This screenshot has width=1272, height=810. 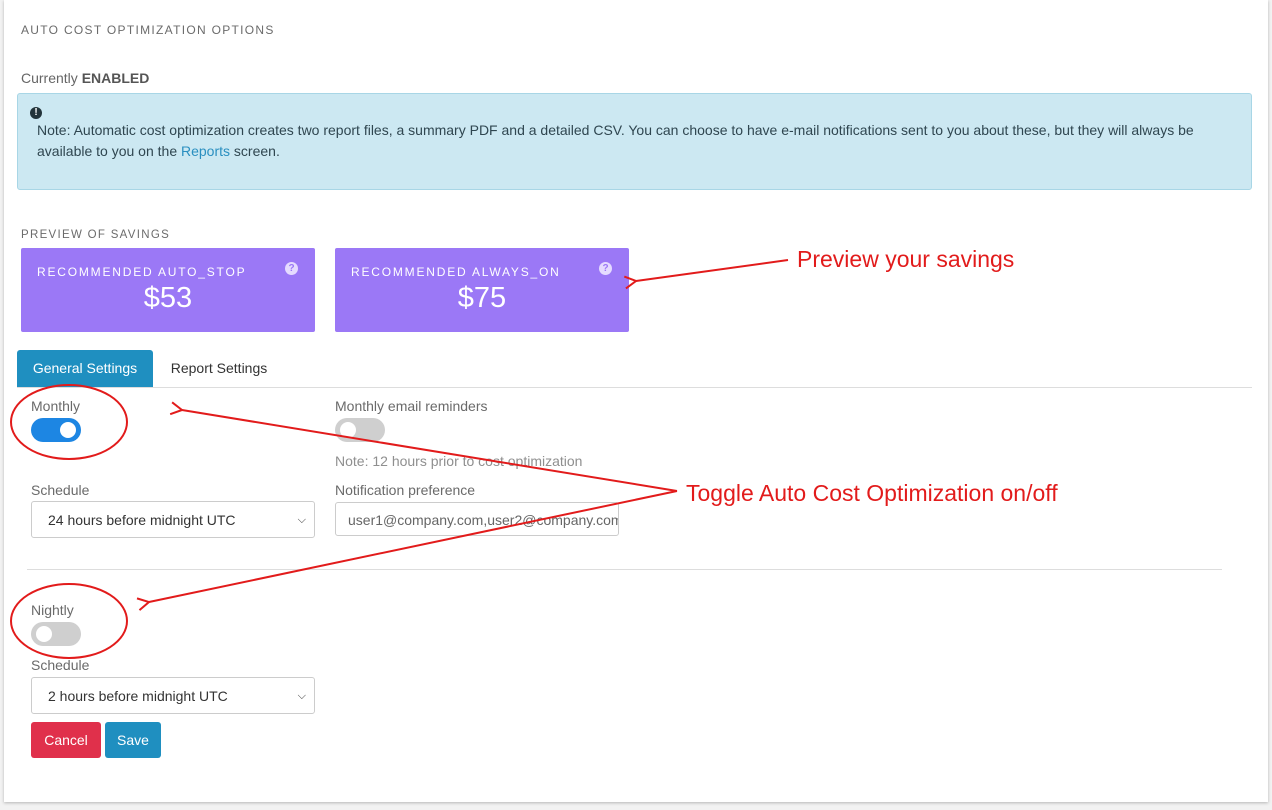 I want to click on annotation-preview: Preview your savings, so click(x=906, y=259).